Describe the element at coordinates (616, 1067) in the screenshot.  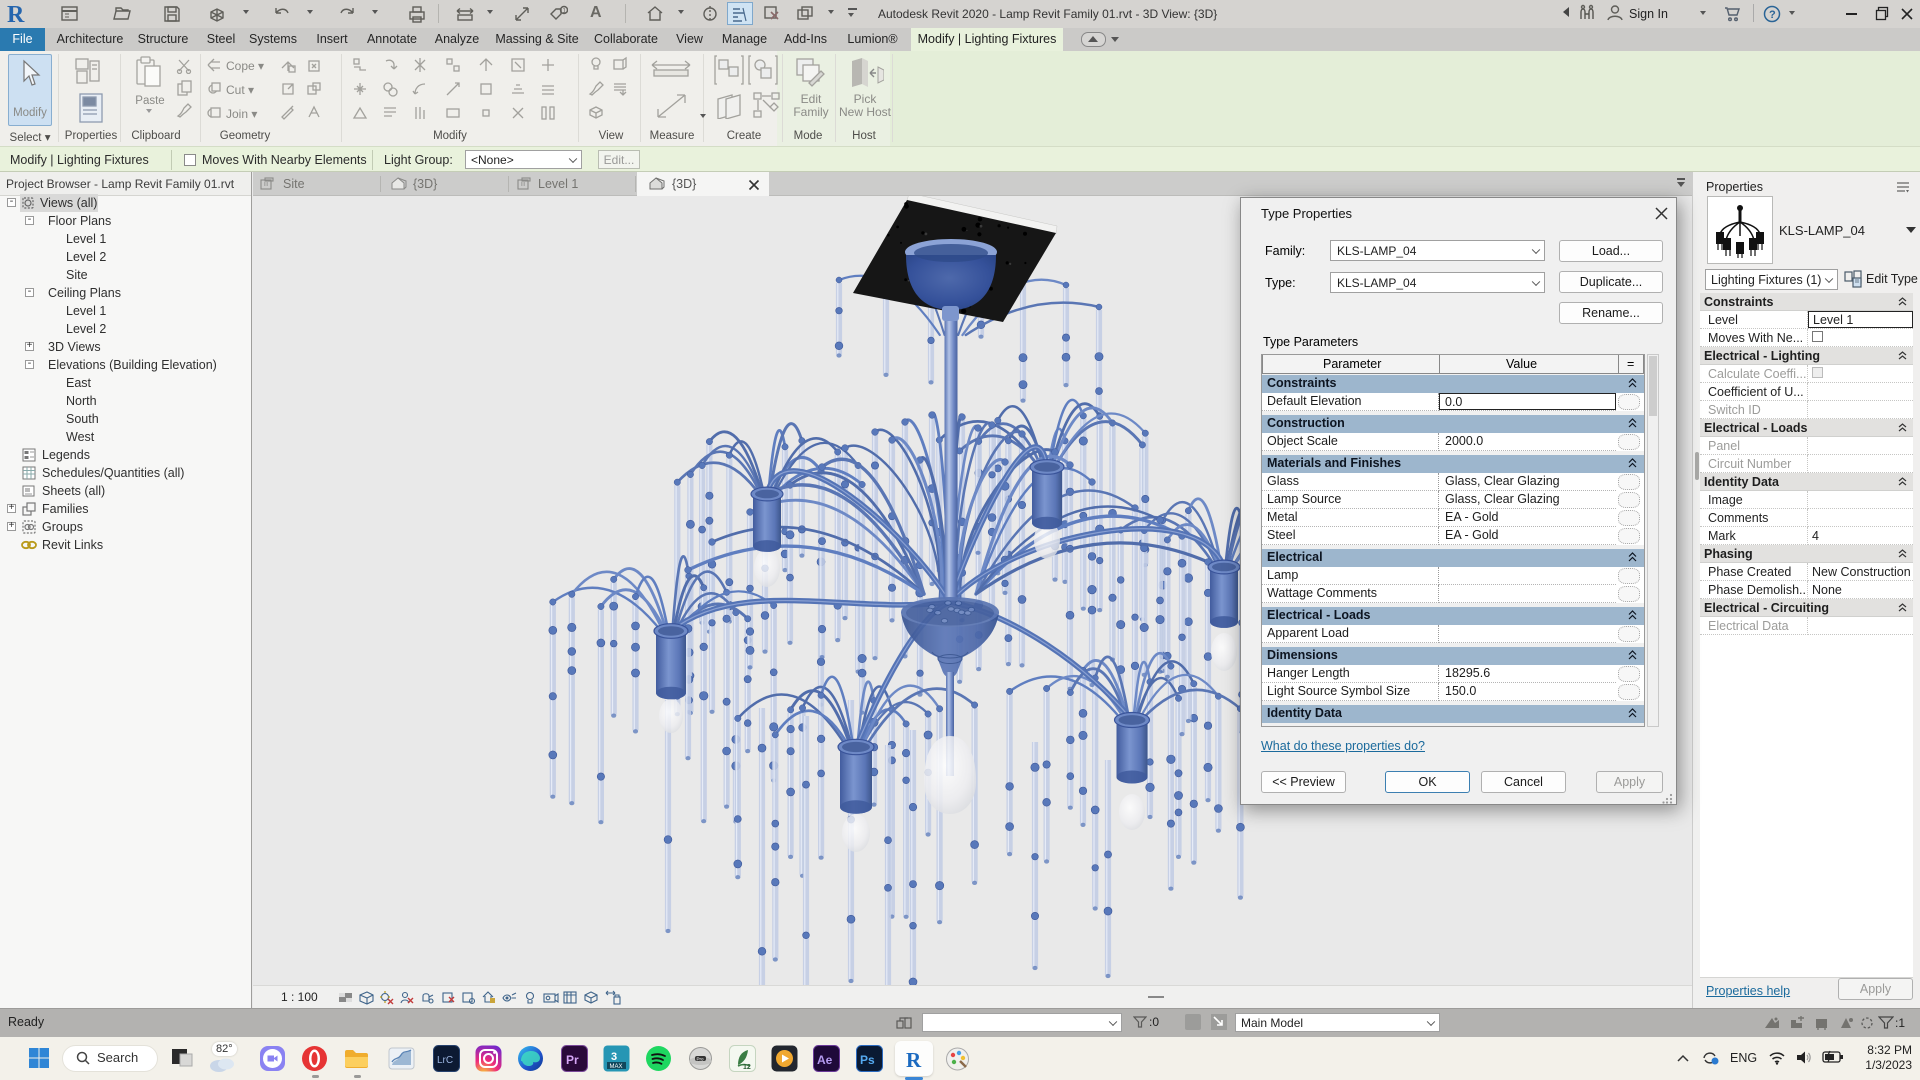
I see `svg-text: MAX` at that location.